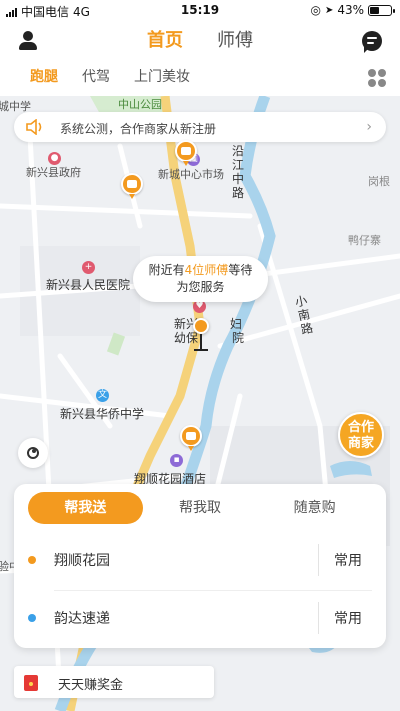 This screenshot has height=711, width=400. I want to click on map-label-gov: 新兴县政府, so click(53, 172).